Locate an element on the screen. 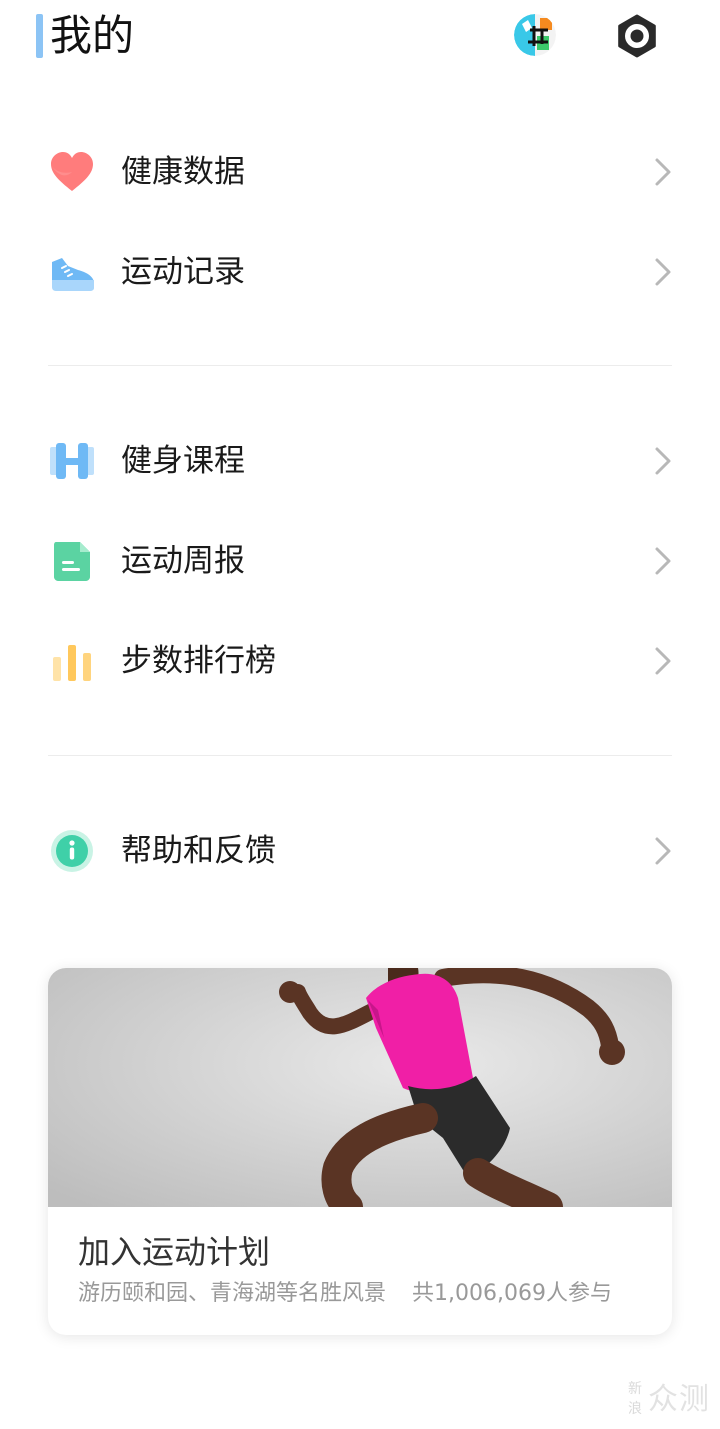  heart-icon is located at coordinates (72, 172).